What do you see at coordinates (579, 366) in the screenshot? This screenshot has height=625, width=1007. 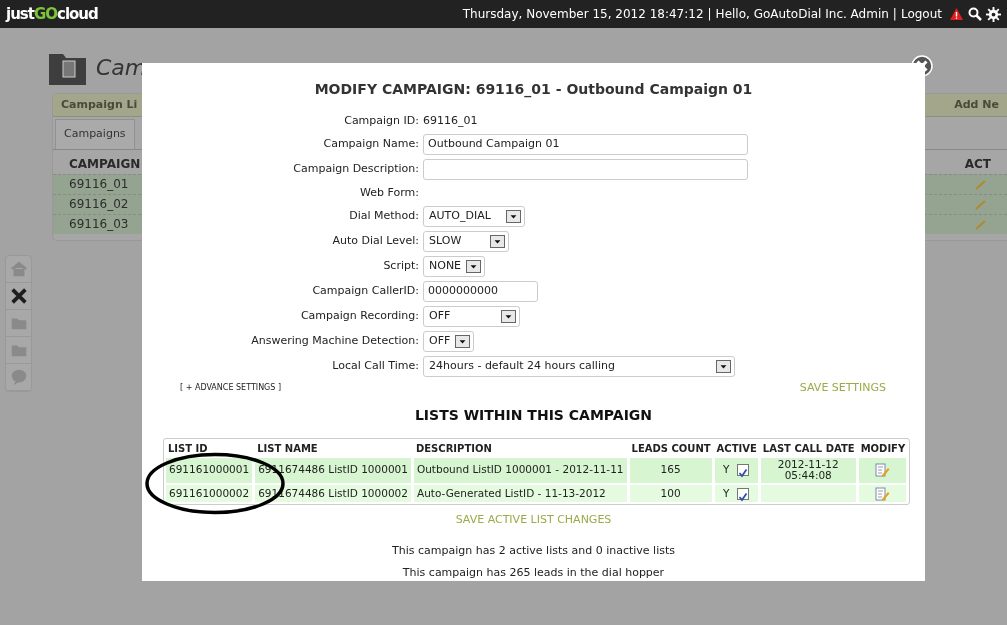 I see `dropdown: 24hours - default 24 hours calling` at bounding box center [579, 366].